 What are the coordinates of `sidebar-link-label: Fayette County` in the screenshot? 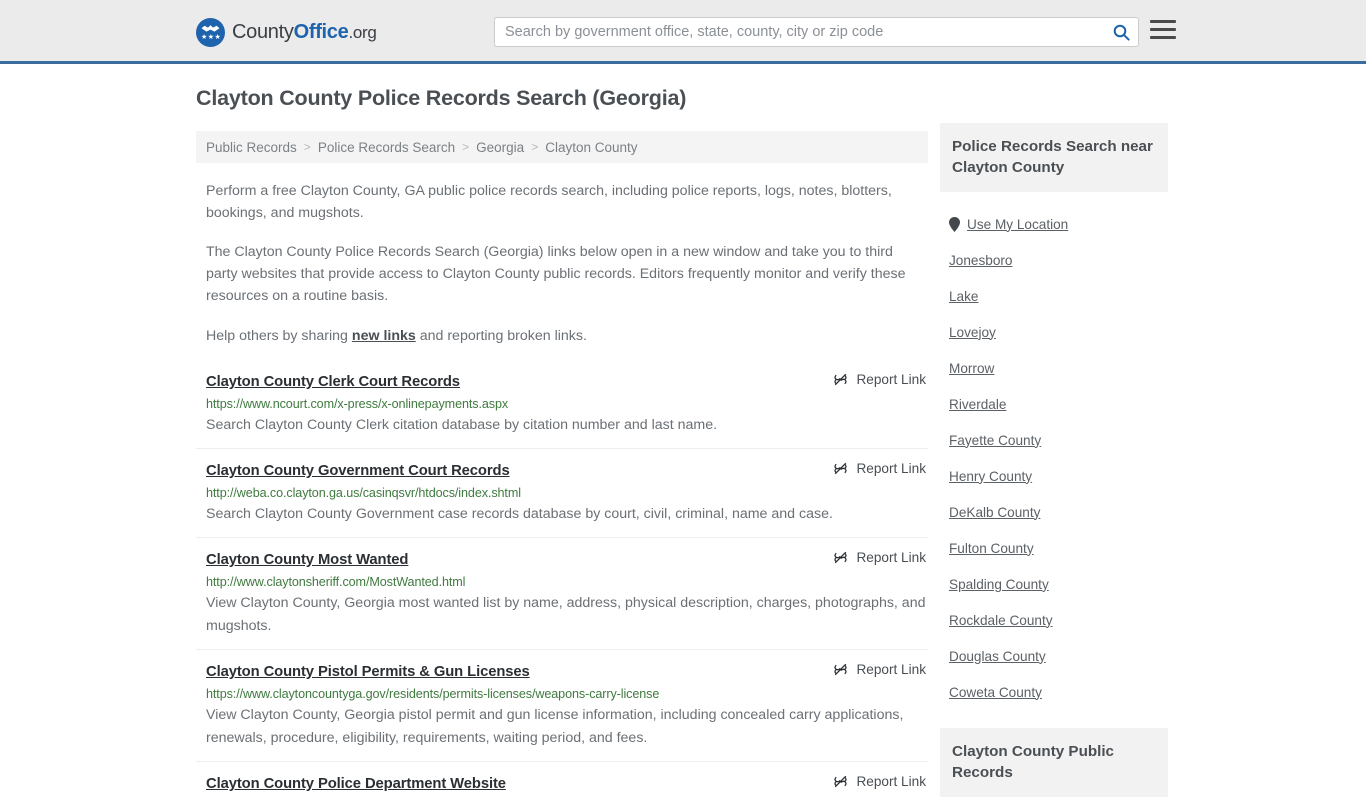 It's located at (995, 440).